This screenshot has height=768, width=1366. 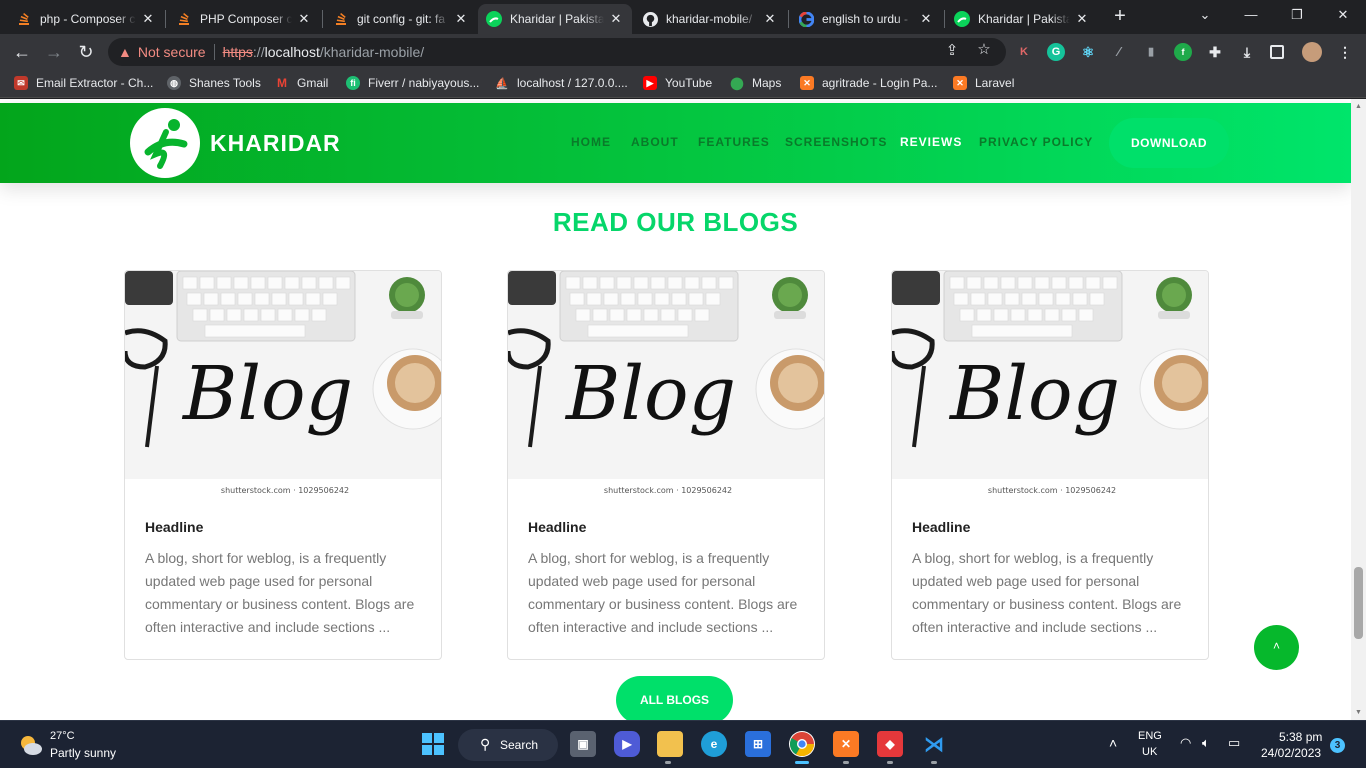 What do you see at coordinates (583, 744) in the screenshot?
I see `task-view-icon: ▣` at bounding box center [583, 744].